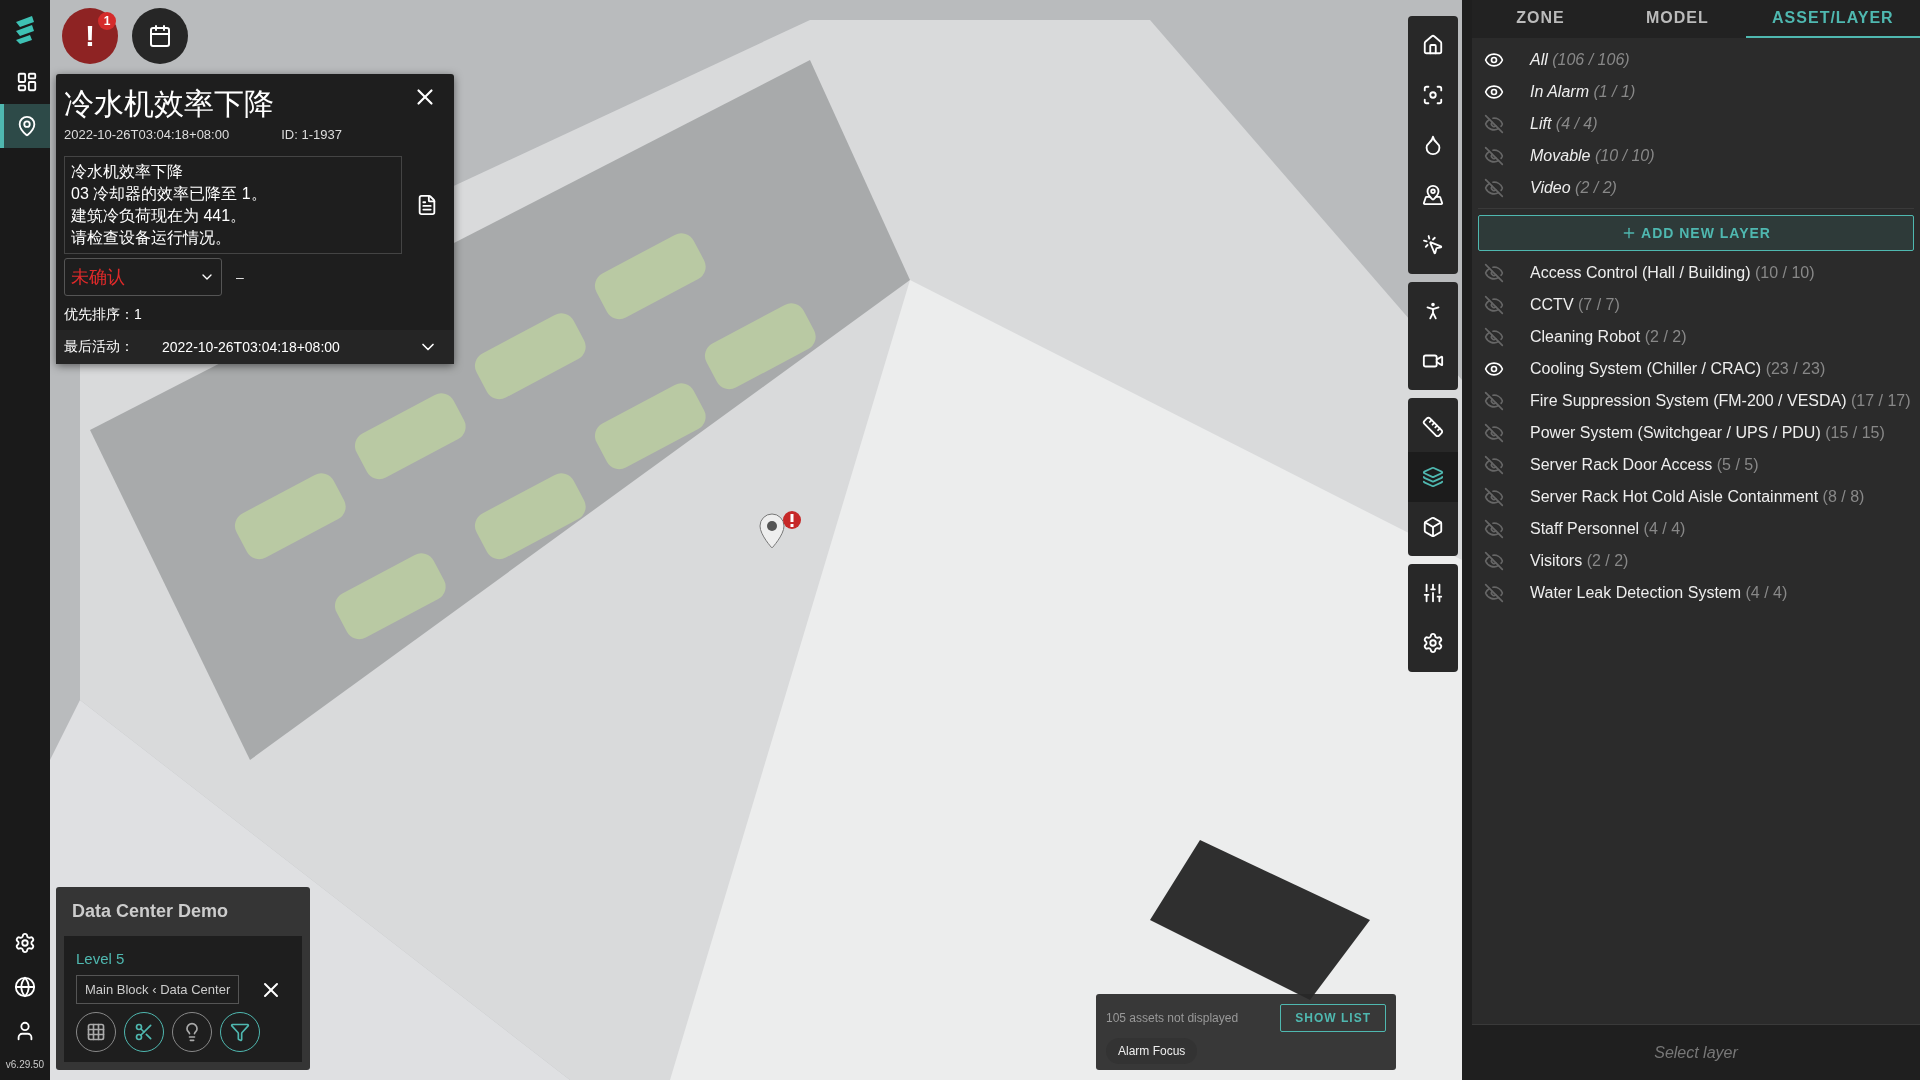  Describe the element at coordinates (147, 134) in the screenshot. I see `alarm-timestamp: 2022-10-26T03:04:18+08:00` at that location.